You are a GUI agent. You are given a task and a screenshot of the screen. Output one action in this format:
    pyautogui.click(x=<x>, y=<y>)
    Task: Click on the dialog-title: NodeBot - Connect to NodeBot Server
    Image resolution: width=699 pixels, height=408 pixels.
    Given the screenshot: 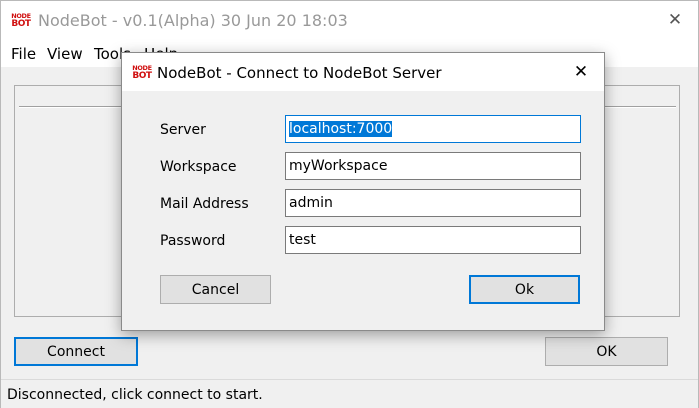 What is the action you would take?
    pyautogui.click(x=299, y=73)
    